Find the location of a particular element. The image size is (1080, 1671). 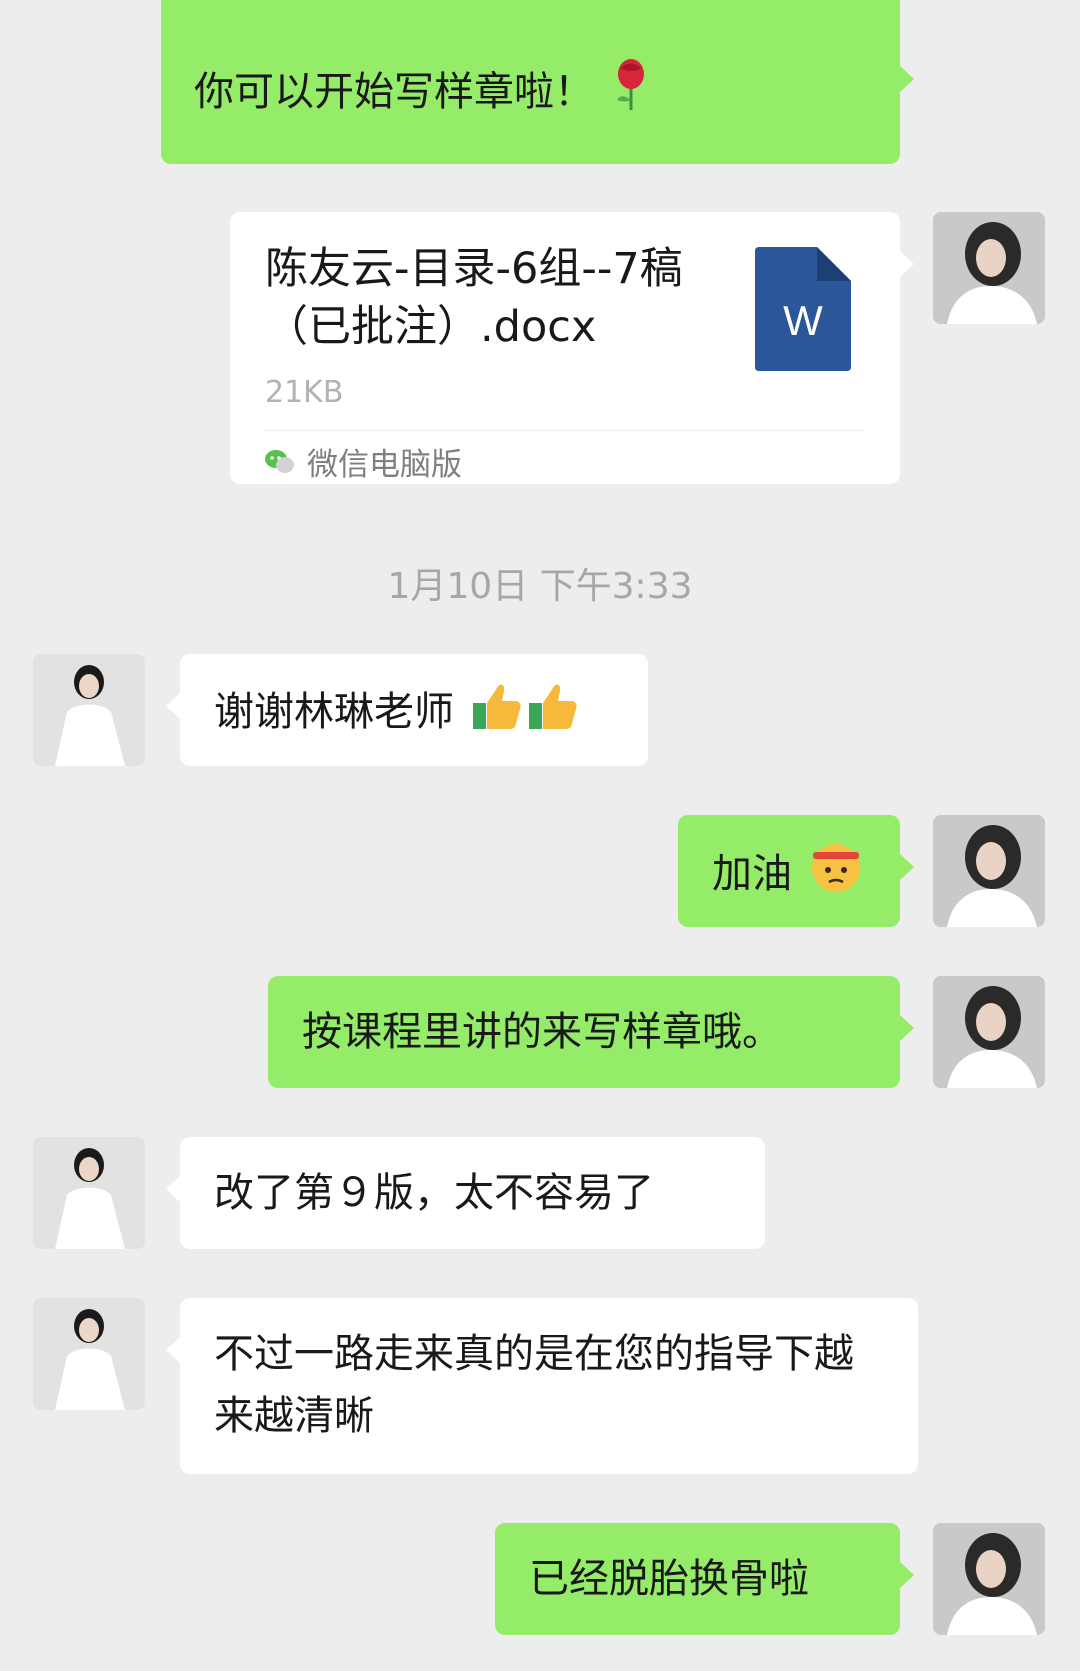

sent-message-bubble: 按课程里讲的来写样章哦。 is located at coordinates (591, 1032).